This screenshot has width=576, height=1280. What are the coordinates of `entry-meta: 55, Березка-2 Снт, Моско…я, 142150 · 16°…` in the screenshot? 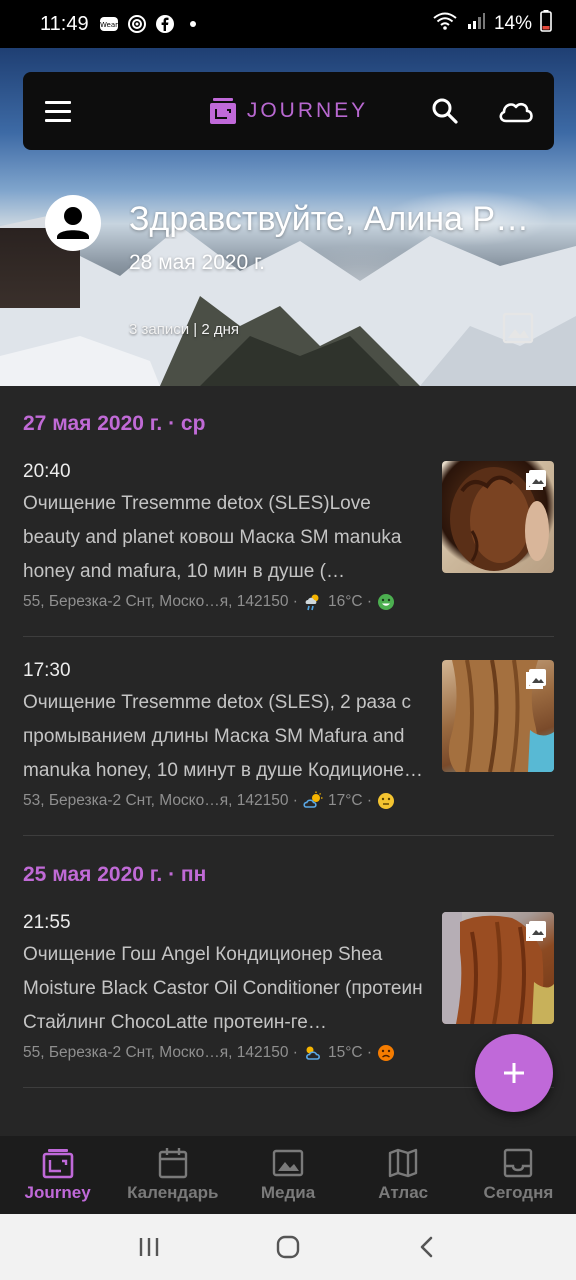 It's located at (209, 602).